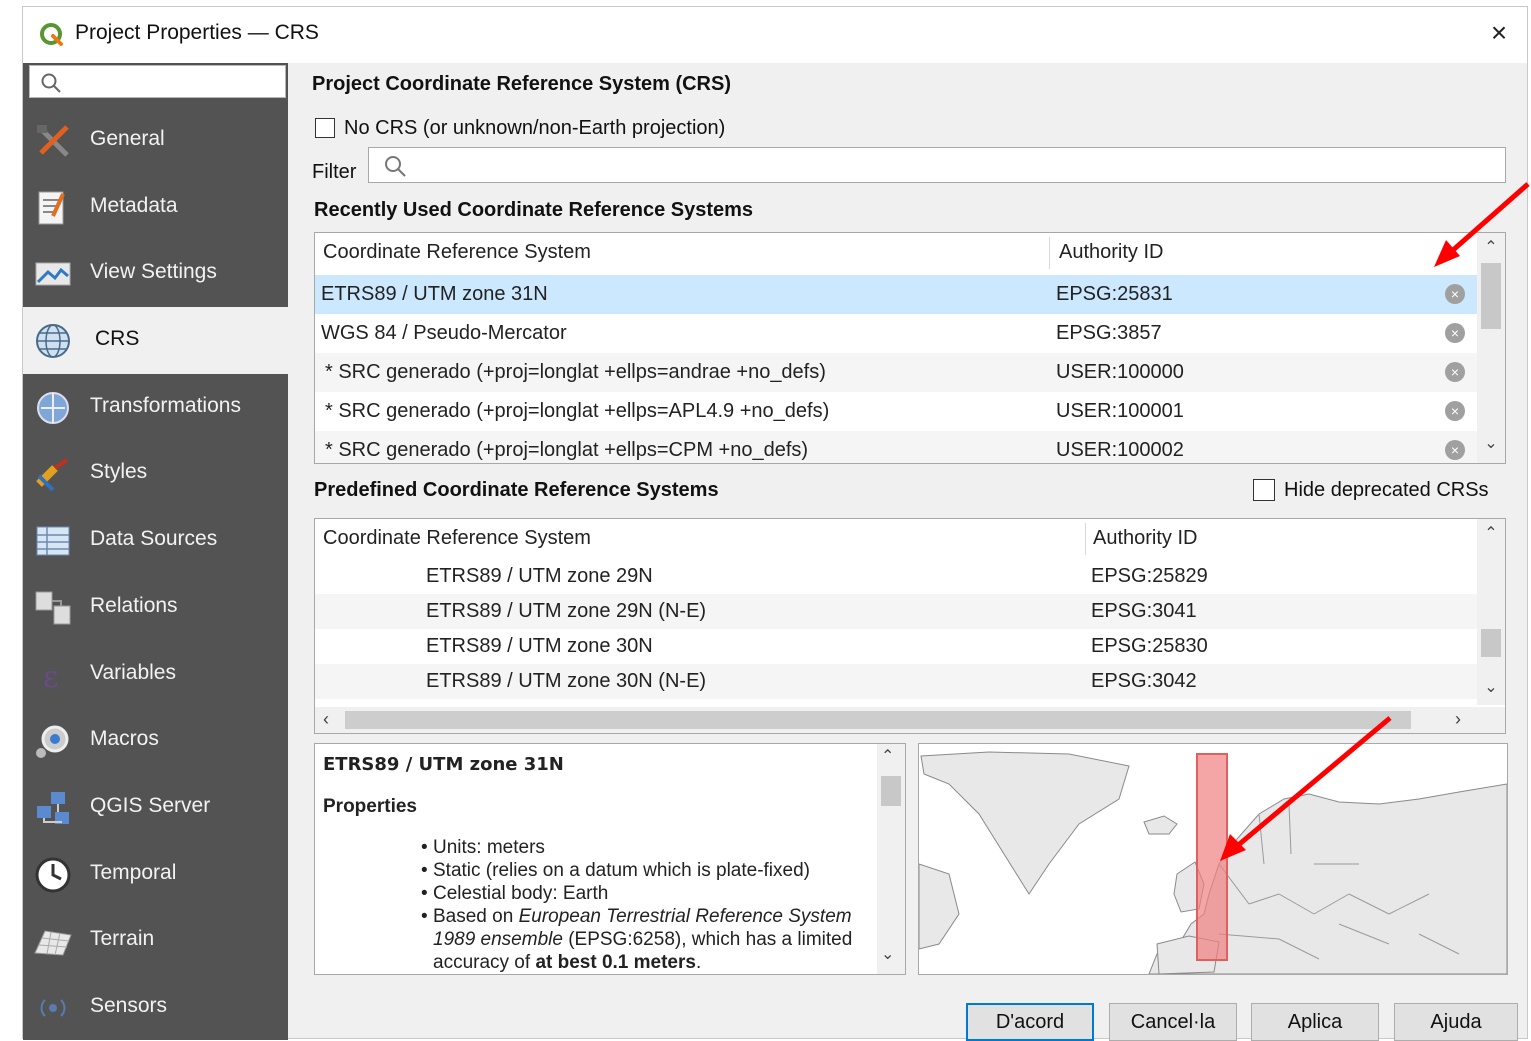 The height and width of the screenshot is (1041, 1531). What do you see at coordinates (155, 940) in the screenshot?
I see `sidebar-item-terrain: Terrain` at bounding box center [155, 940].